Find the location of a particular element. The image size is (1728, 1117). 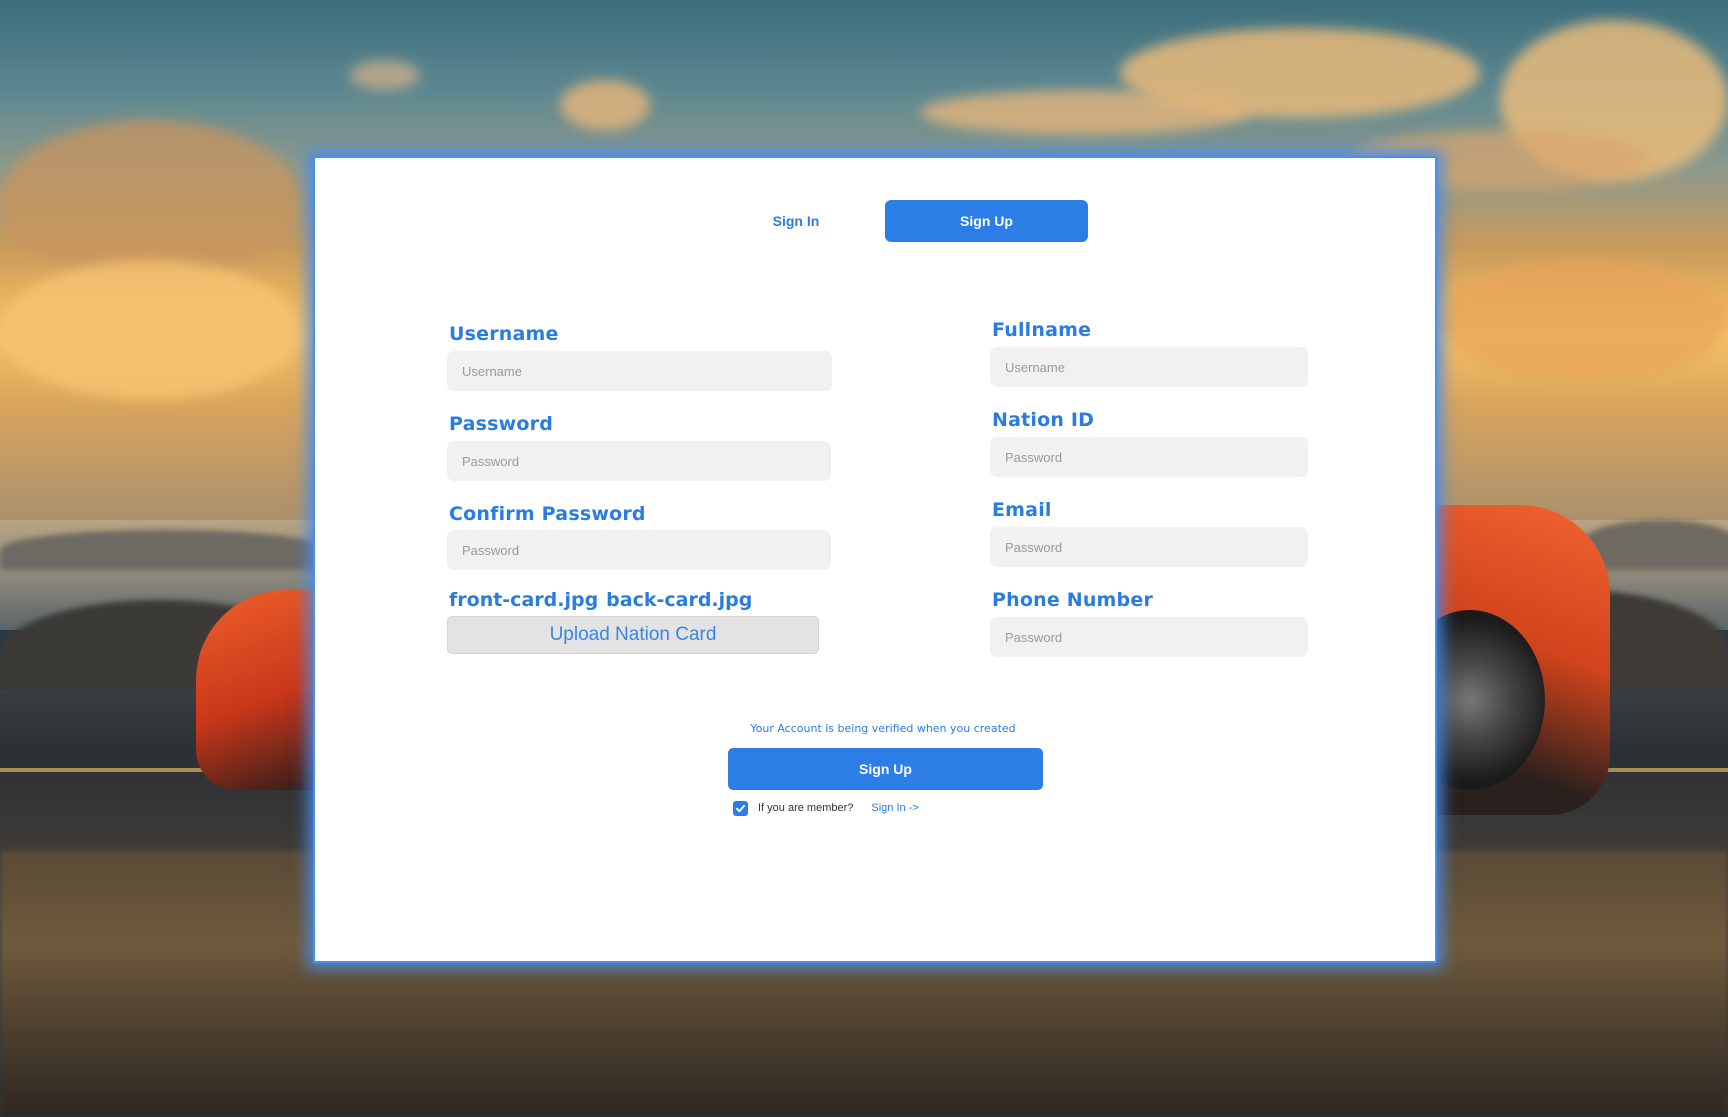

check-icon is located at coordinates (740, 808).